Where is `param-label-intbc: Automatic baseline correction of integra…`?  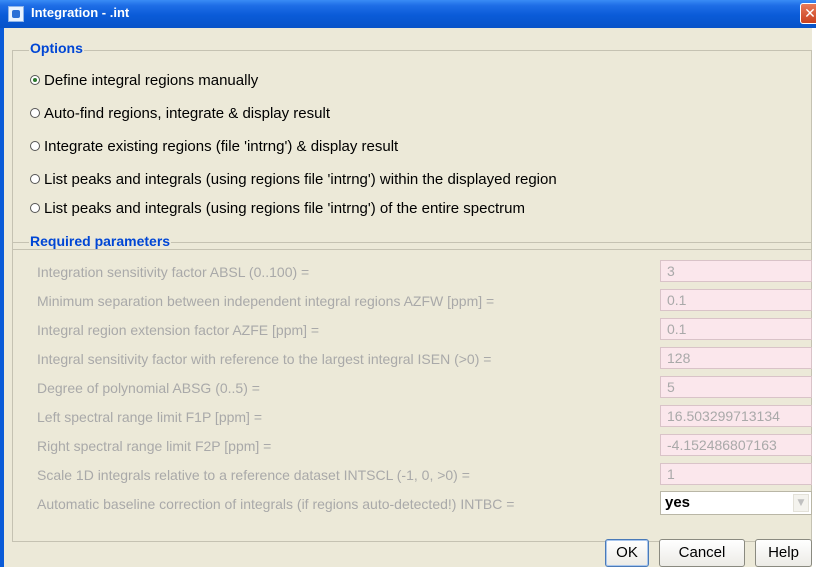 param-label-intbc: Automatic baseline correction of integra… is located at coordinates (276, 504).